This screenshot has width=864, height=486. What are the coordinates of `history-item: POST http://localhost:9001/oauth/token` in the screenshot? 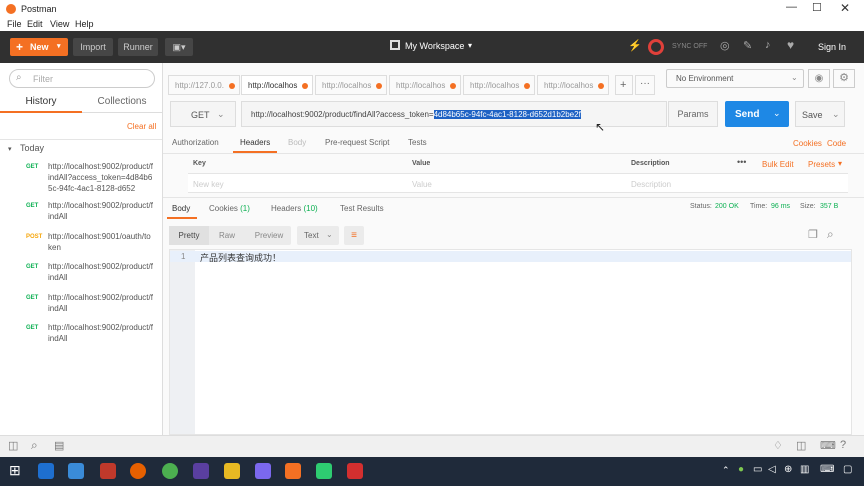 It's located at (81, 244).